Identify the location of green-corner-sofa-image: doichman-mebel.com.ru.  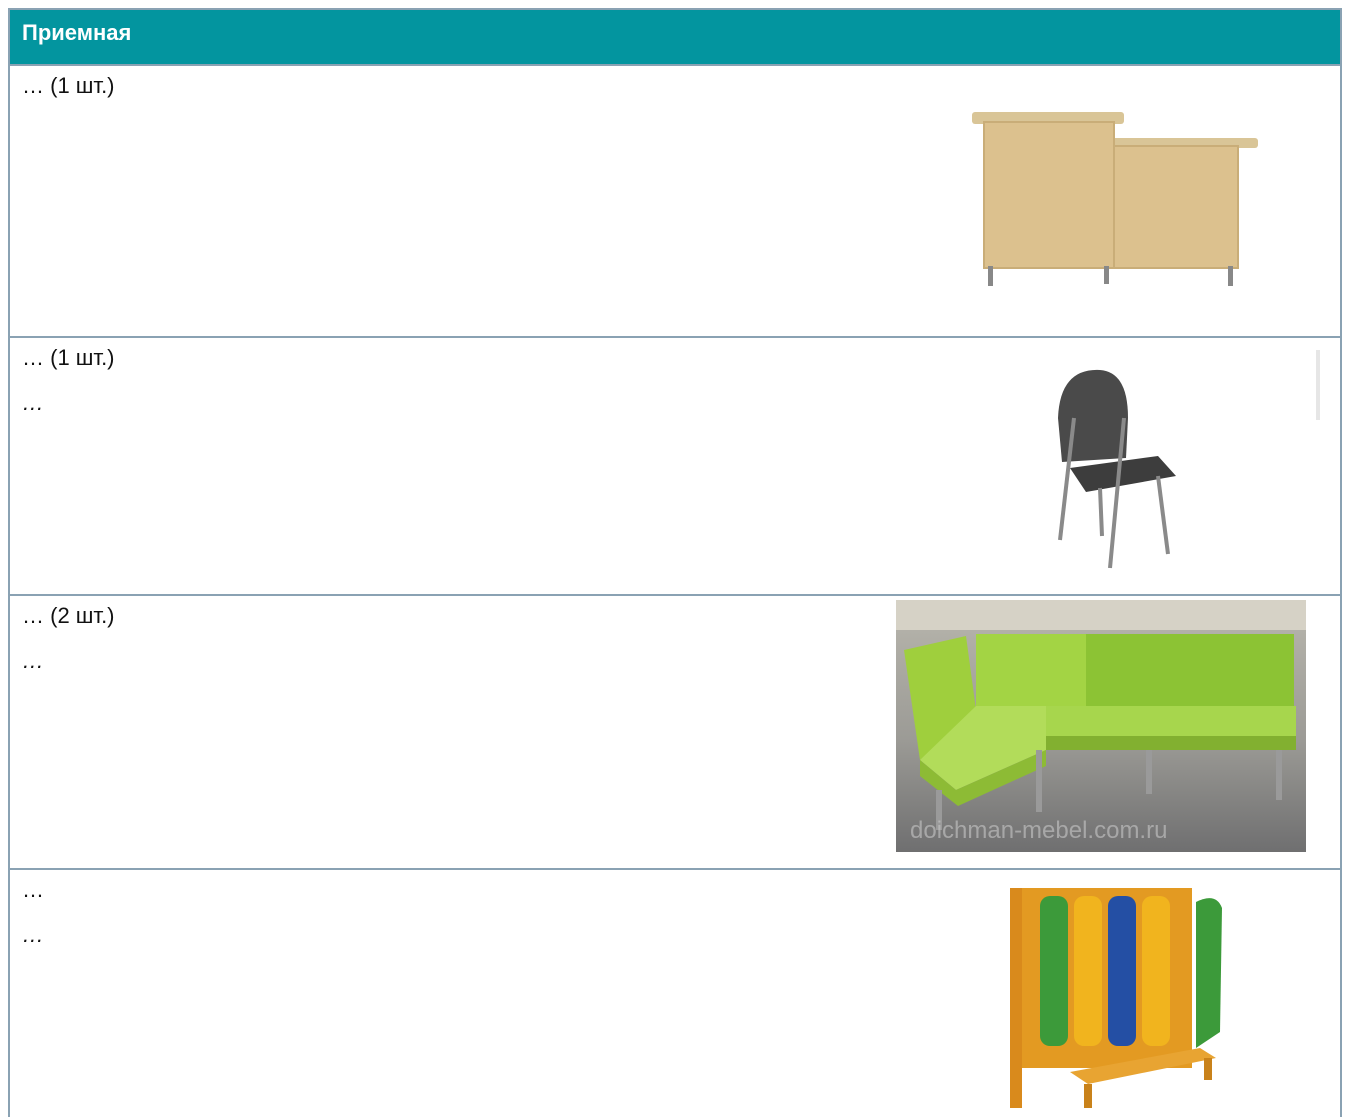
(1101, 726).